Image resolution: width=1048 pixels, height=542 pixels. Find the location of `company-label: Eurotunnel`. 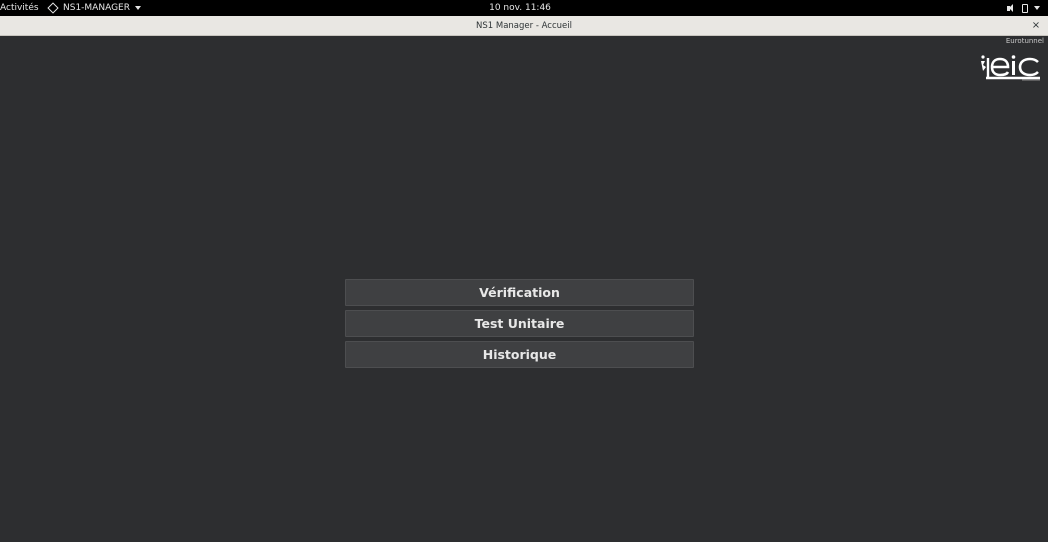

company-label: Eurotunnel is located at coordinates (1024, 41).